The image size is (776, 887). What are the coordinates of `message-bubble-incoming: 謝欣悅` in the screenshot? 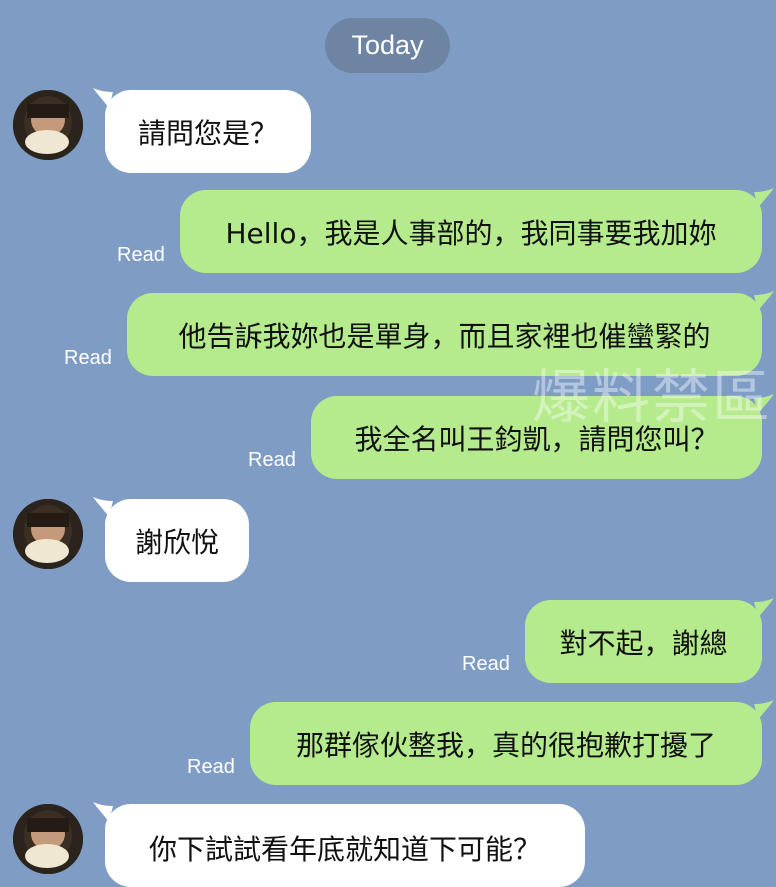 It's located at (171, 539).